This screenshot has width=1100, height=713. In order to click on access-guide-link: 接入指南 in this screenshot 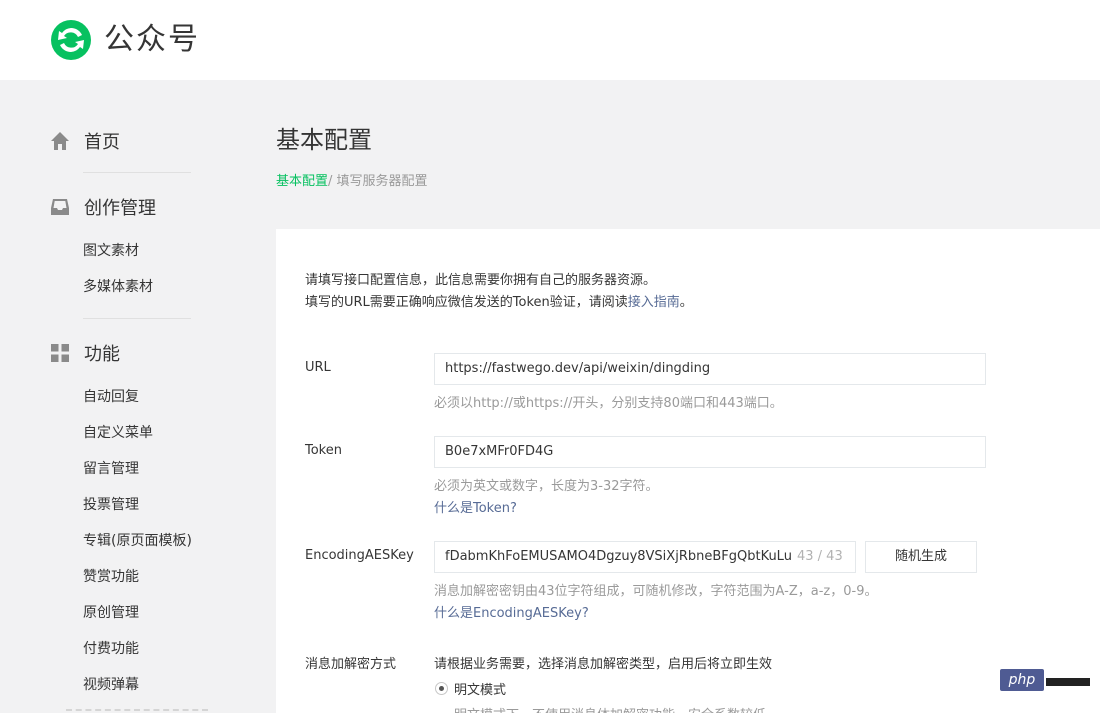, I will do `click(654, 302)`.